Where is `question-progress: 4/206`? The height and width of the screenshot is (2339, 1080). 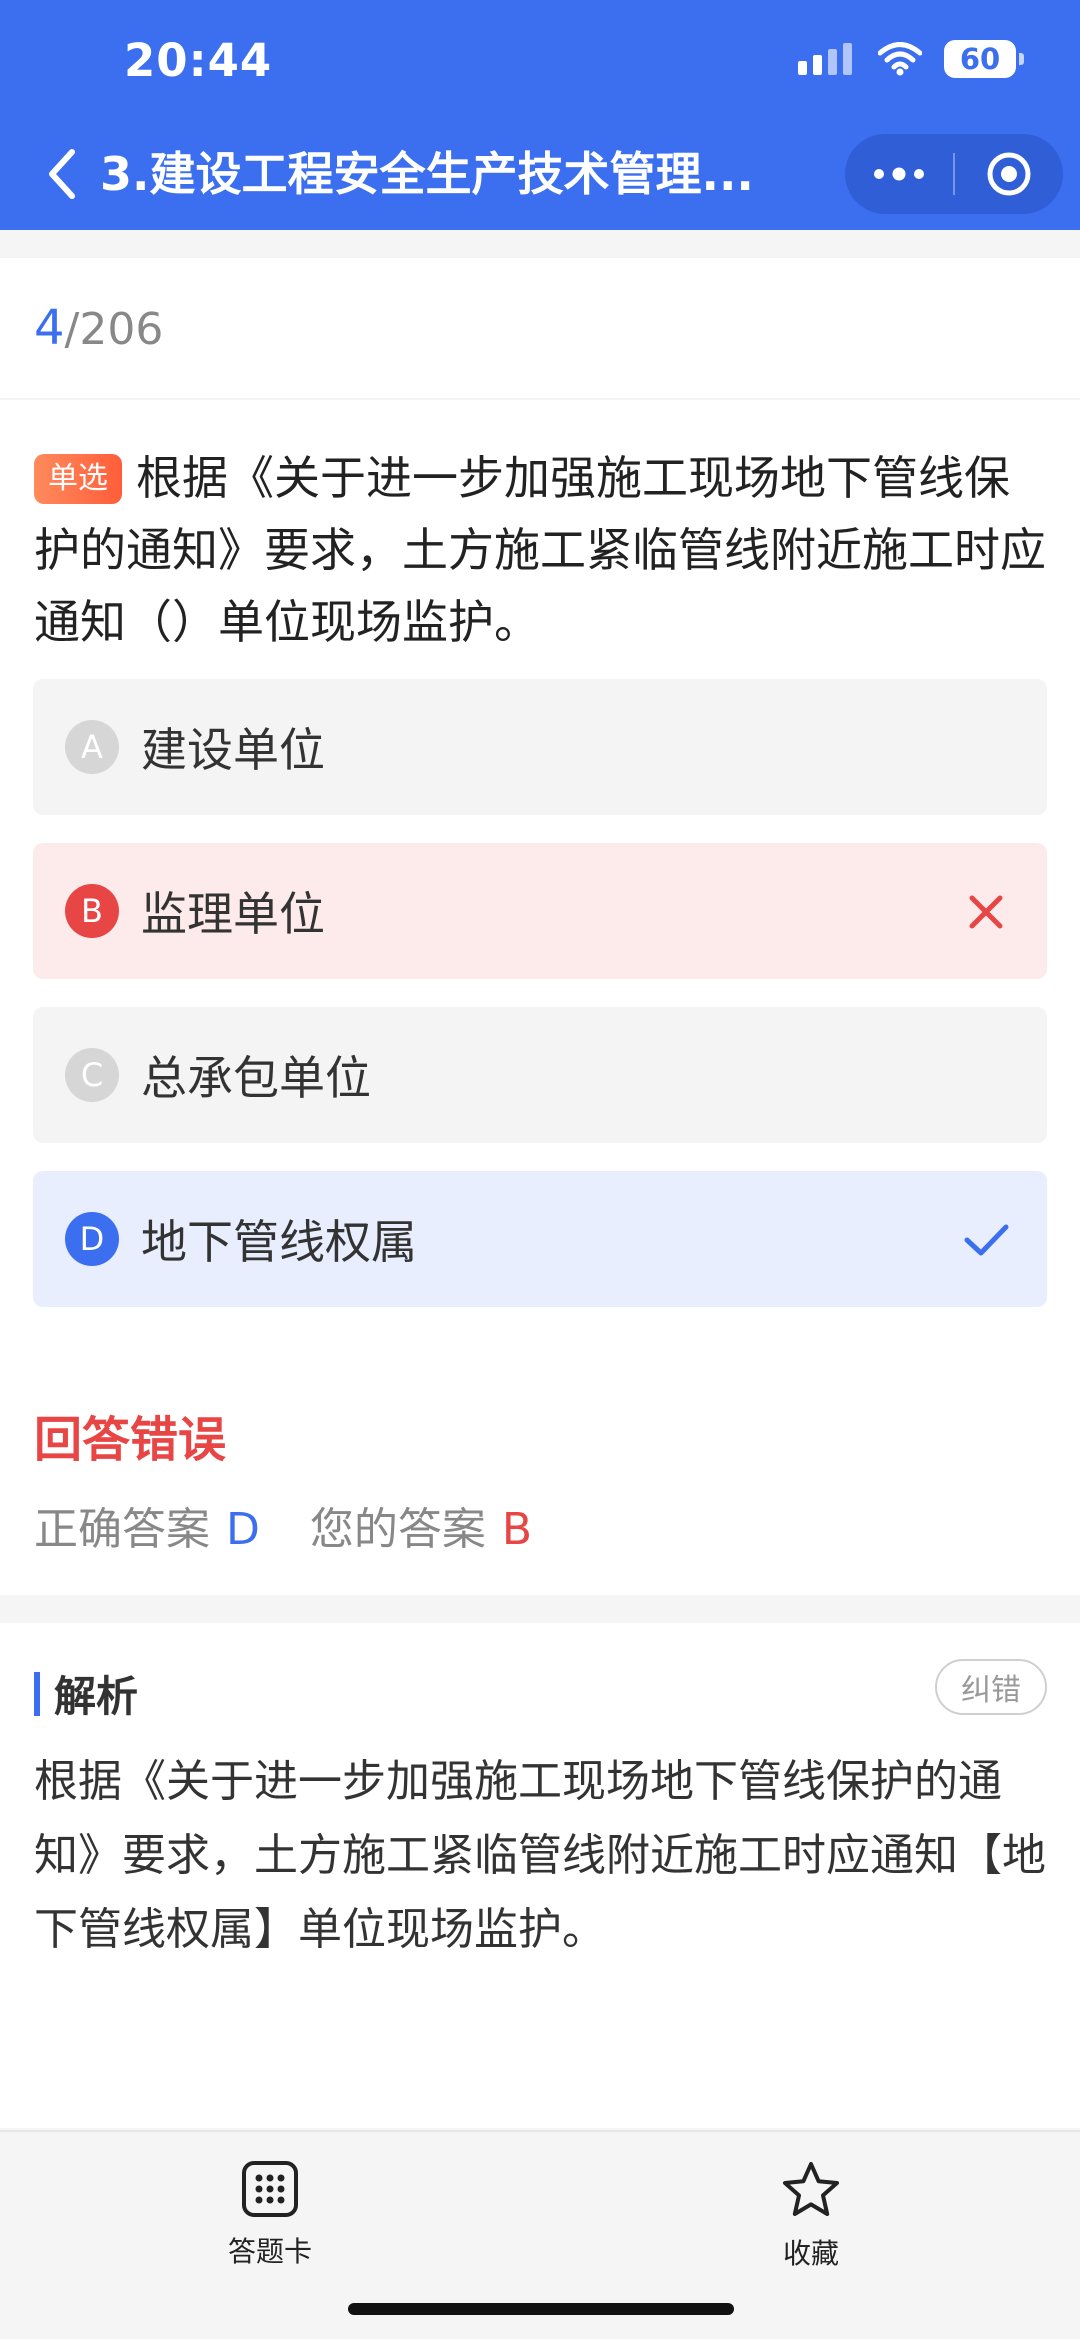
question-progress: 4/206 is located at coordinates (98, 328).